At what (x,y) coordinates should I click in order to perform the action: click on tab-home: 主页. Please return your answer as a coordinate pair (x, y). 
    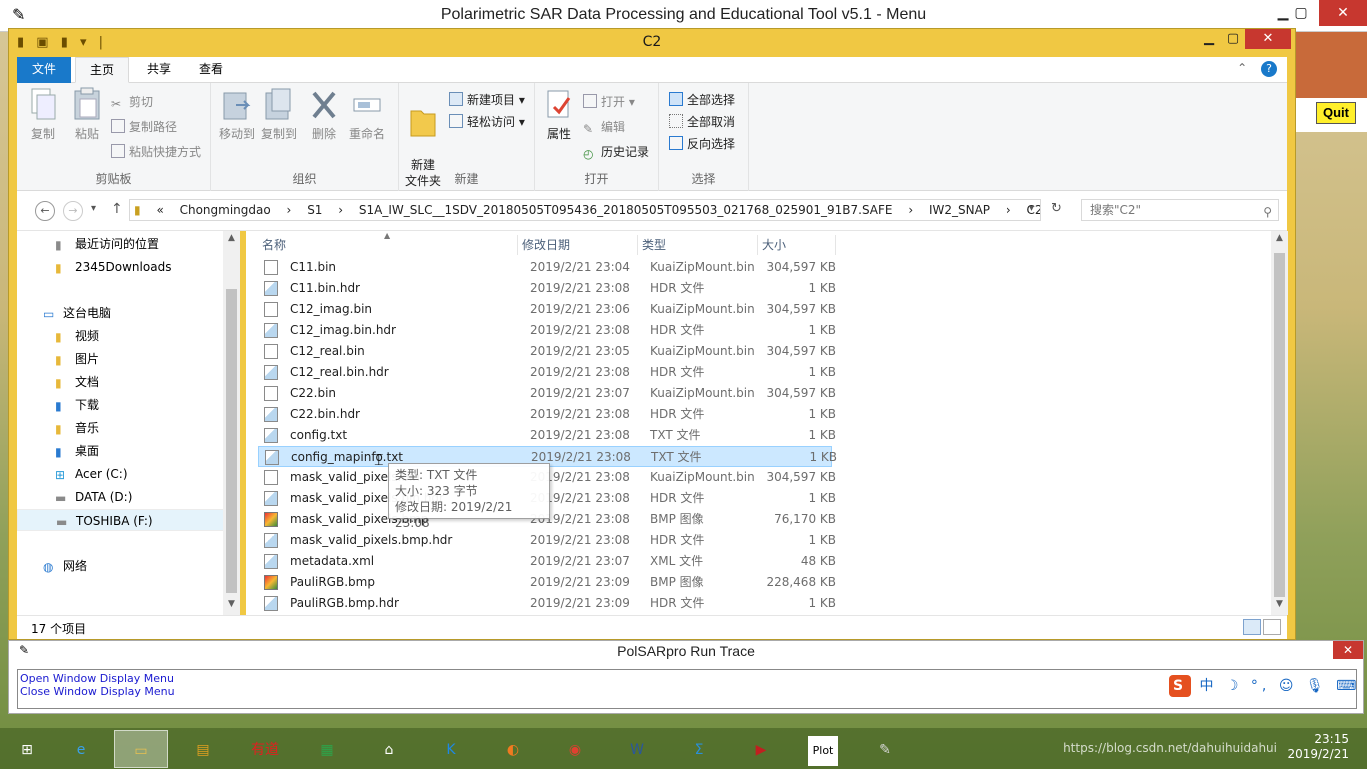
    Looking at the image, I should click on (102, 70).